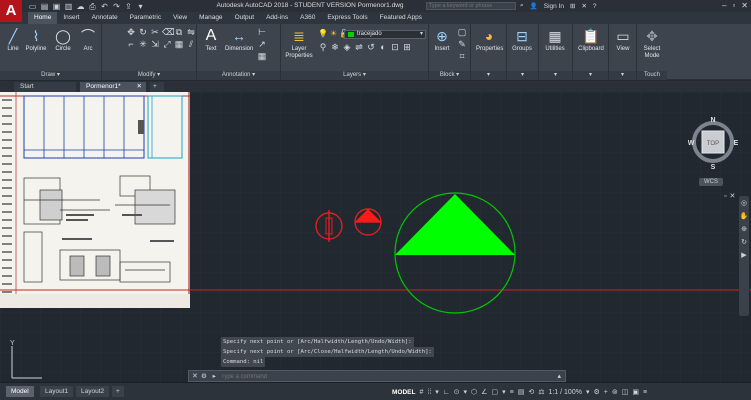  What do you see at coordinates (622, 75) in the screenshot?
I see `view-group-dropdown: ▾` at bounding box center [622, 75].